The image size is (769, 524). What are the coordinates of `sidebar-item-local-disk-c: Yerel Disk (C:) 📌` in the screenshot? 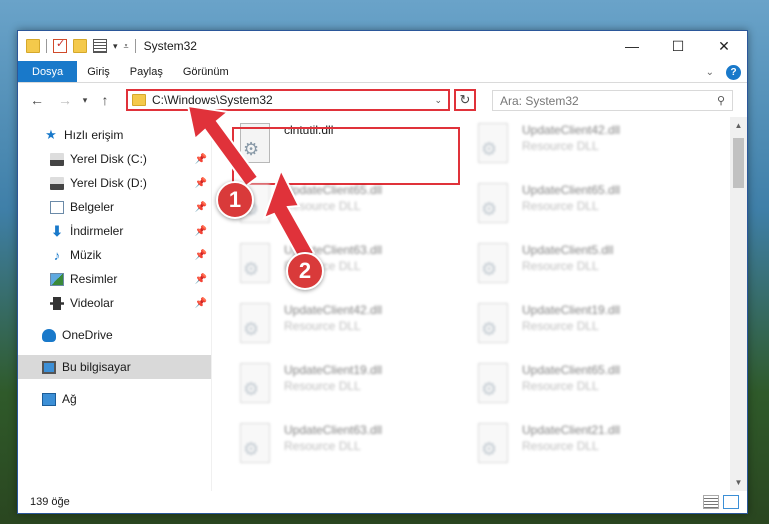 It's located at (114, 159).